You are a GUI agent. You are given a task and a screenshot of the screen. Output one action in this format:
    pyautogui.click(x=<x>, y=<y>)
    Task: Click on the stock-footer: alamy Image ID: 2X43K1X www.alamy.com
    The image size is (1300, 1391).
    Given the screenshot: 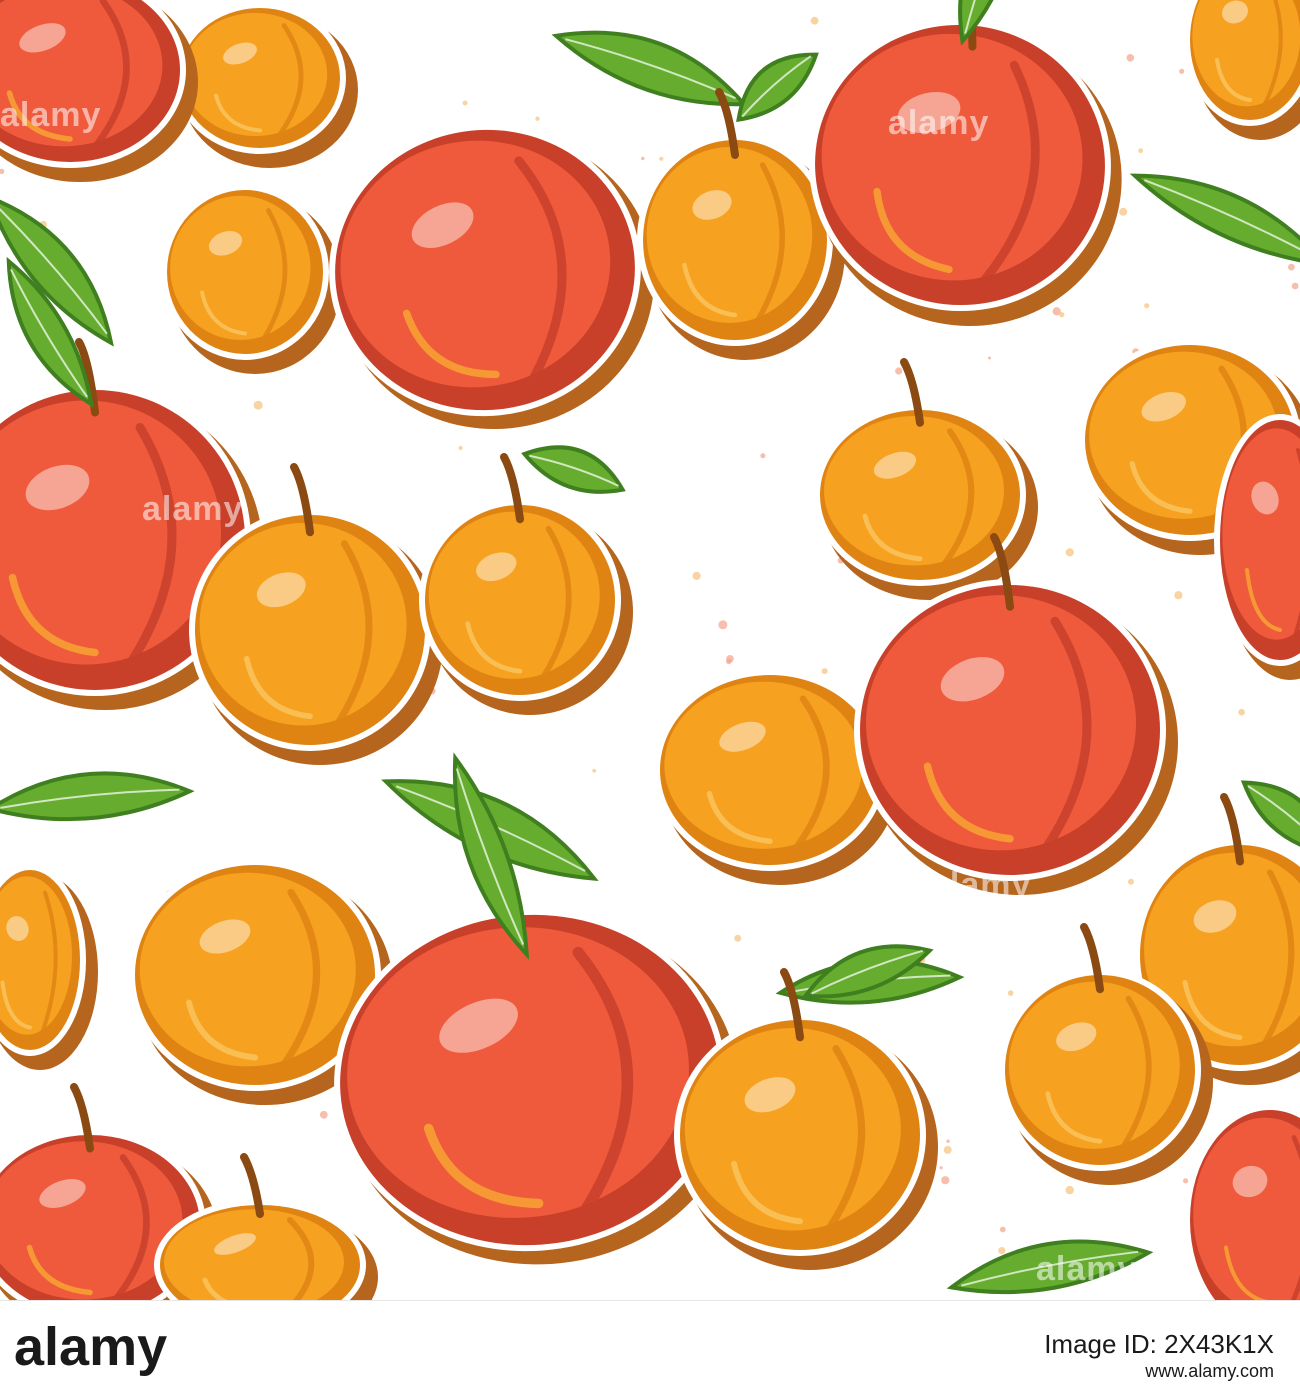 What is the action you would take?
    pyautogui.click(x=650, y=1345)
    